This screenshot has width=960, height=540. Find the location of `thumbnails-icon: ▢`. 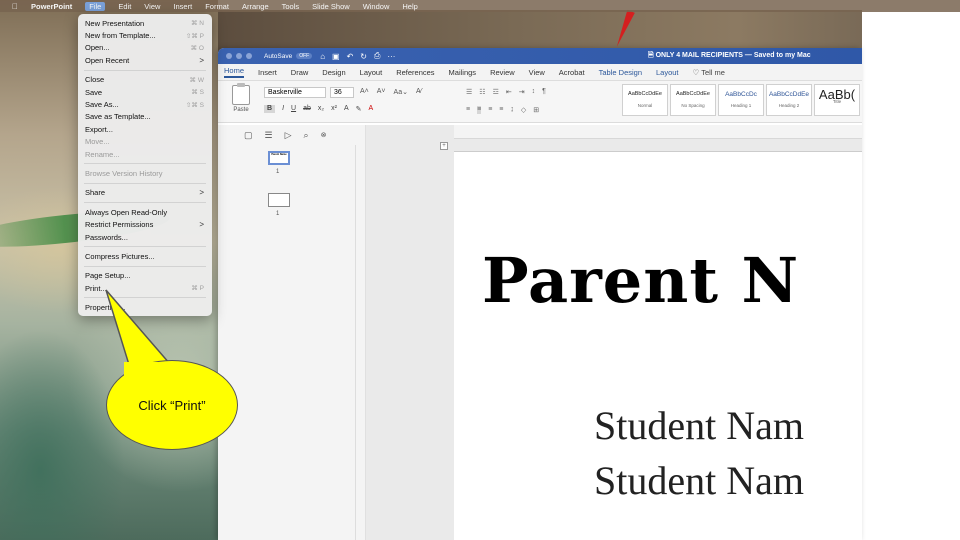

thumbnails-icon: ▢ is located at coordinates (248, 135).